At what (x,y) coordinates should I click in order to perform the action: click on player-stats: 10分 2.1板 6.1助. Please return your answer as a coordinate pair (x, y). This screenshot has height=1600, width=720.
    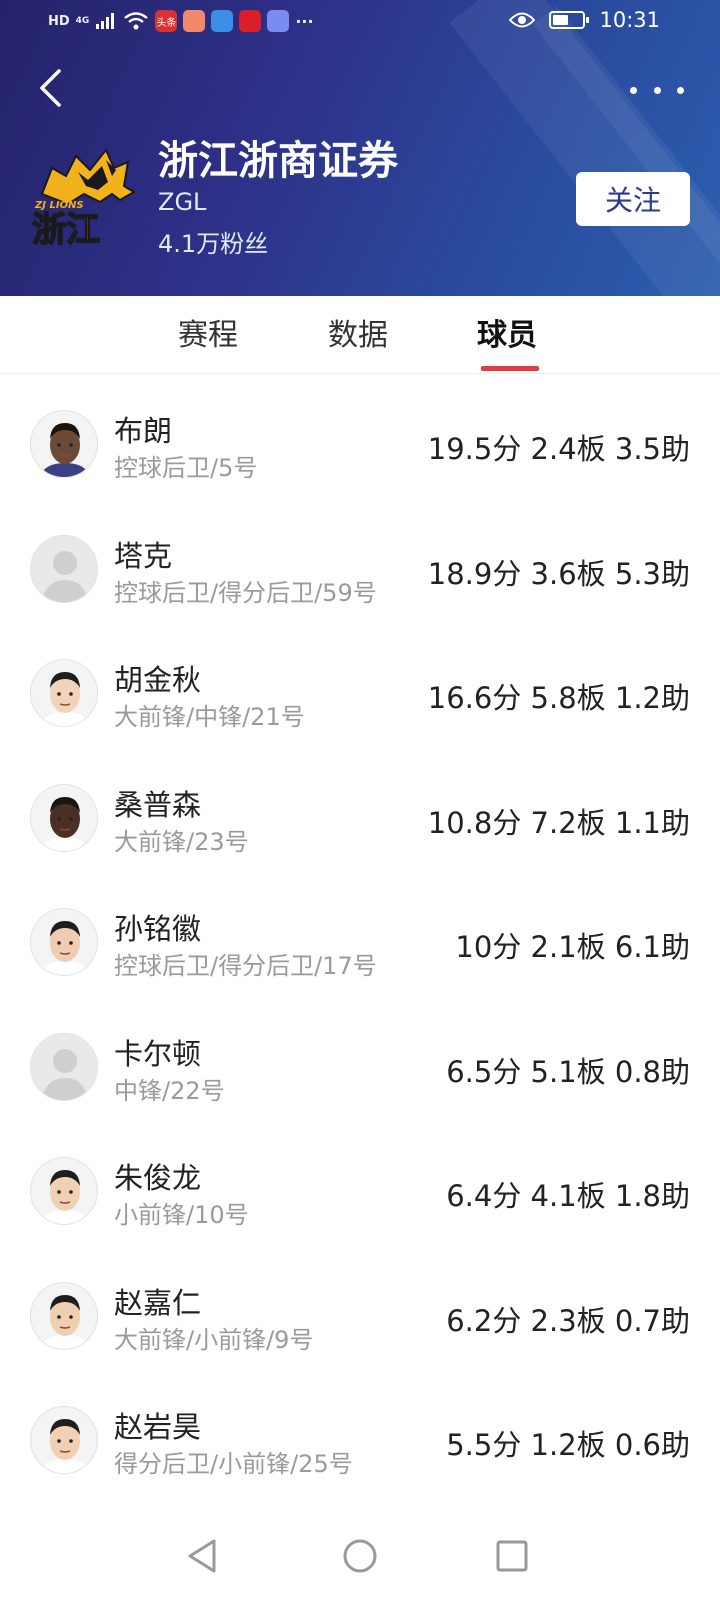
    Looking at the image, I should click on (572, 947).